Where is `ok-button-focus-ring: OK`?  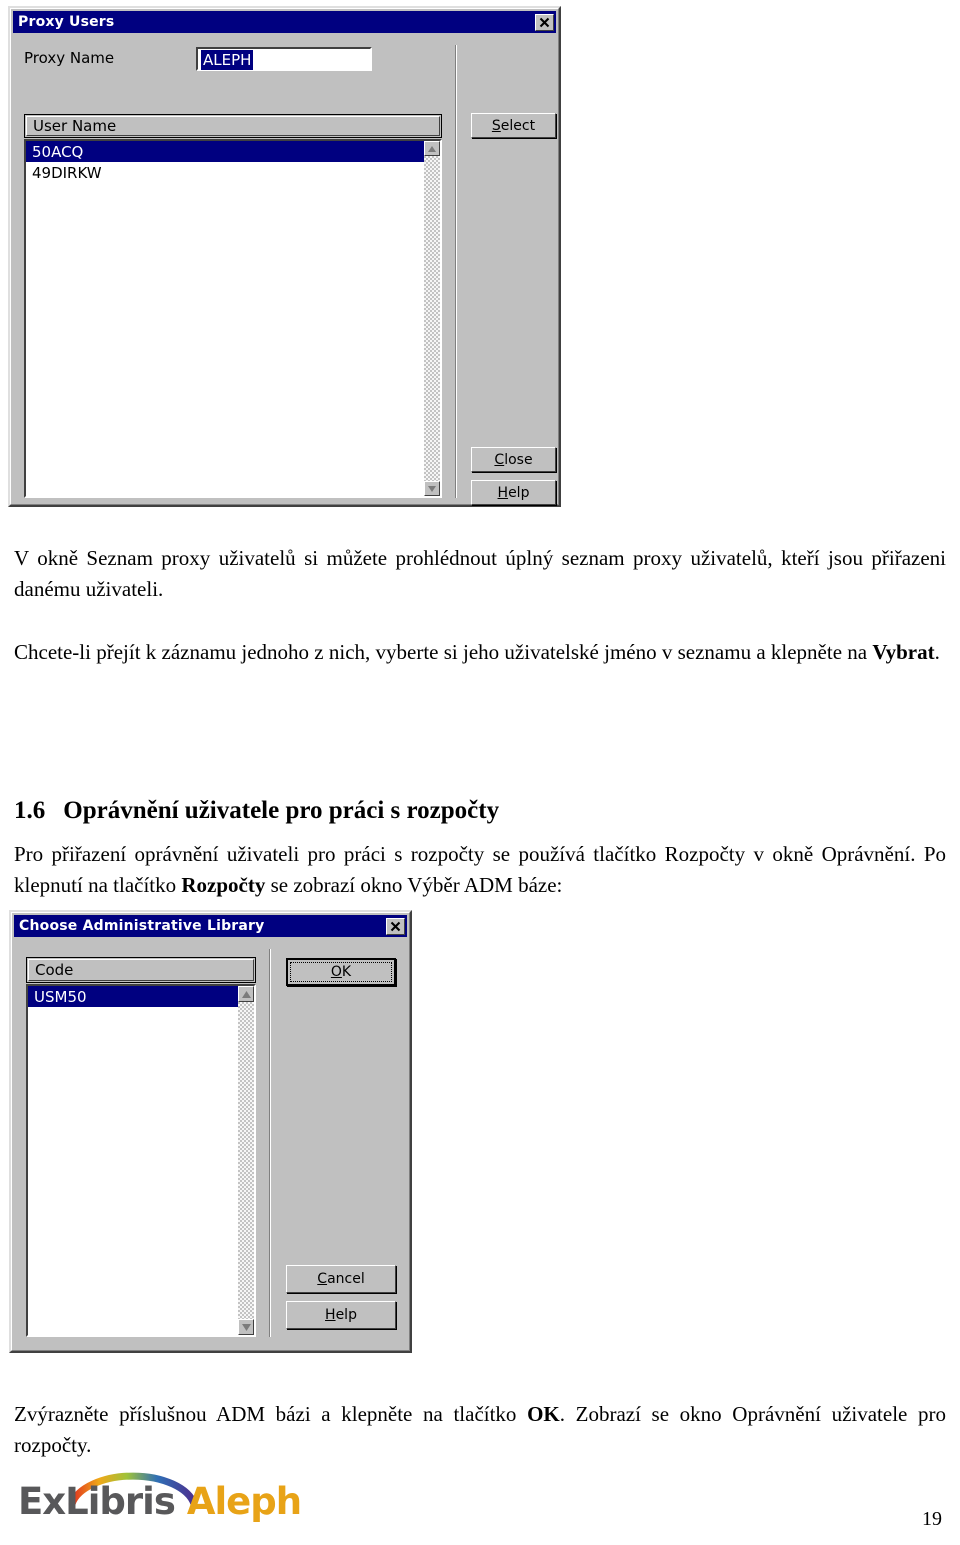
ok-button-focus-ring: OK is located at coordinates (341, 972).